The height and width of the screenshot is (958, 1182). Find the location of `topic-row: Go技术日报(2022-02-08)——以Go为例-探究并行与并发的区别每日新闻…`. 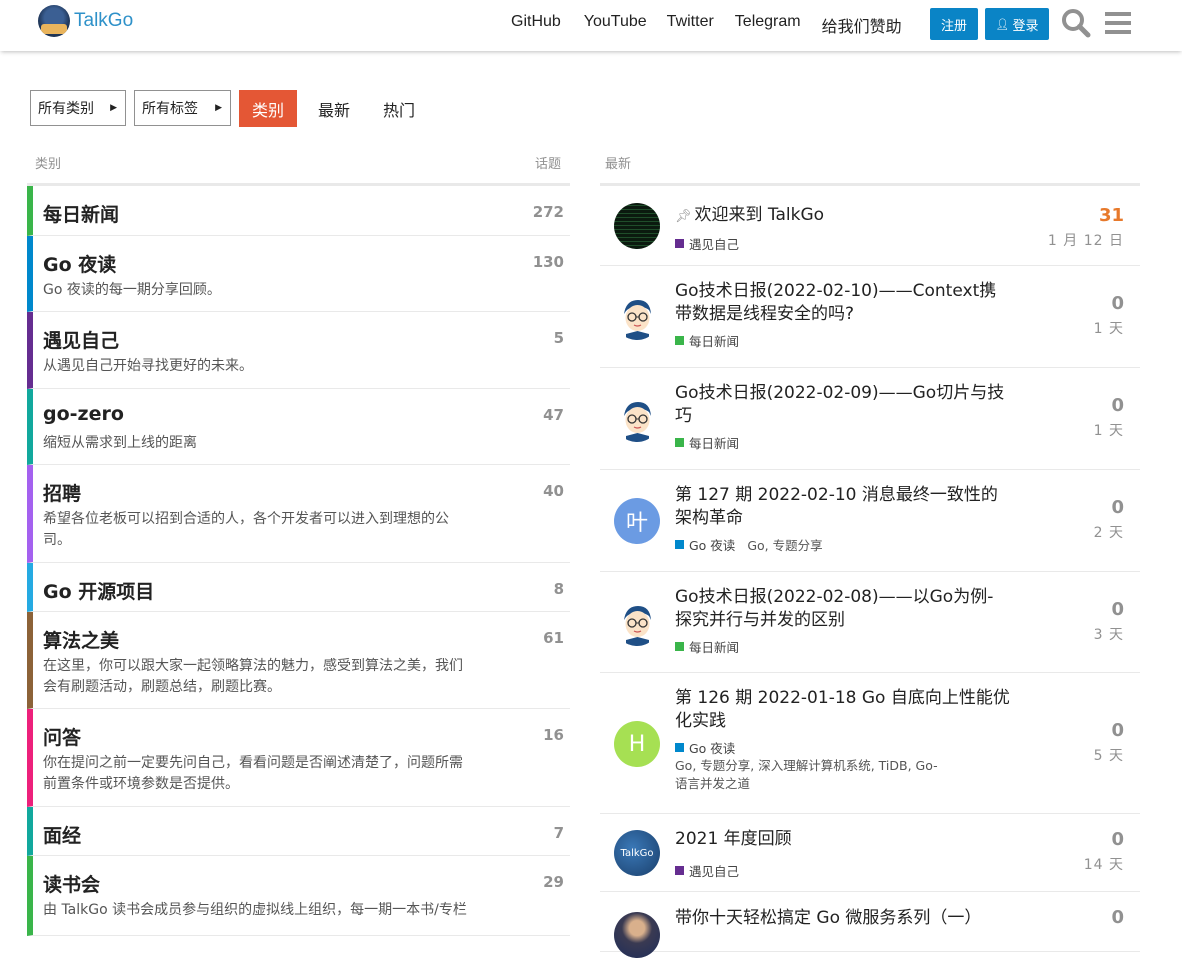

topic-row: Go技术日报(2022-02-08)——以Go为例-探究并行与并发的区别每日新闻… is located at coordinates (870, 622).